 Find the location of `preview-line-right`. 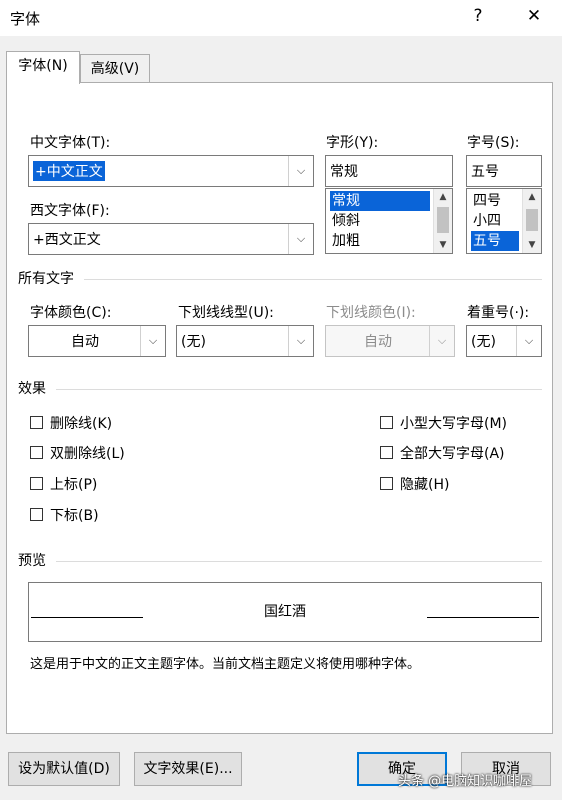

preview-line-right is located at coordinates (483, 617).